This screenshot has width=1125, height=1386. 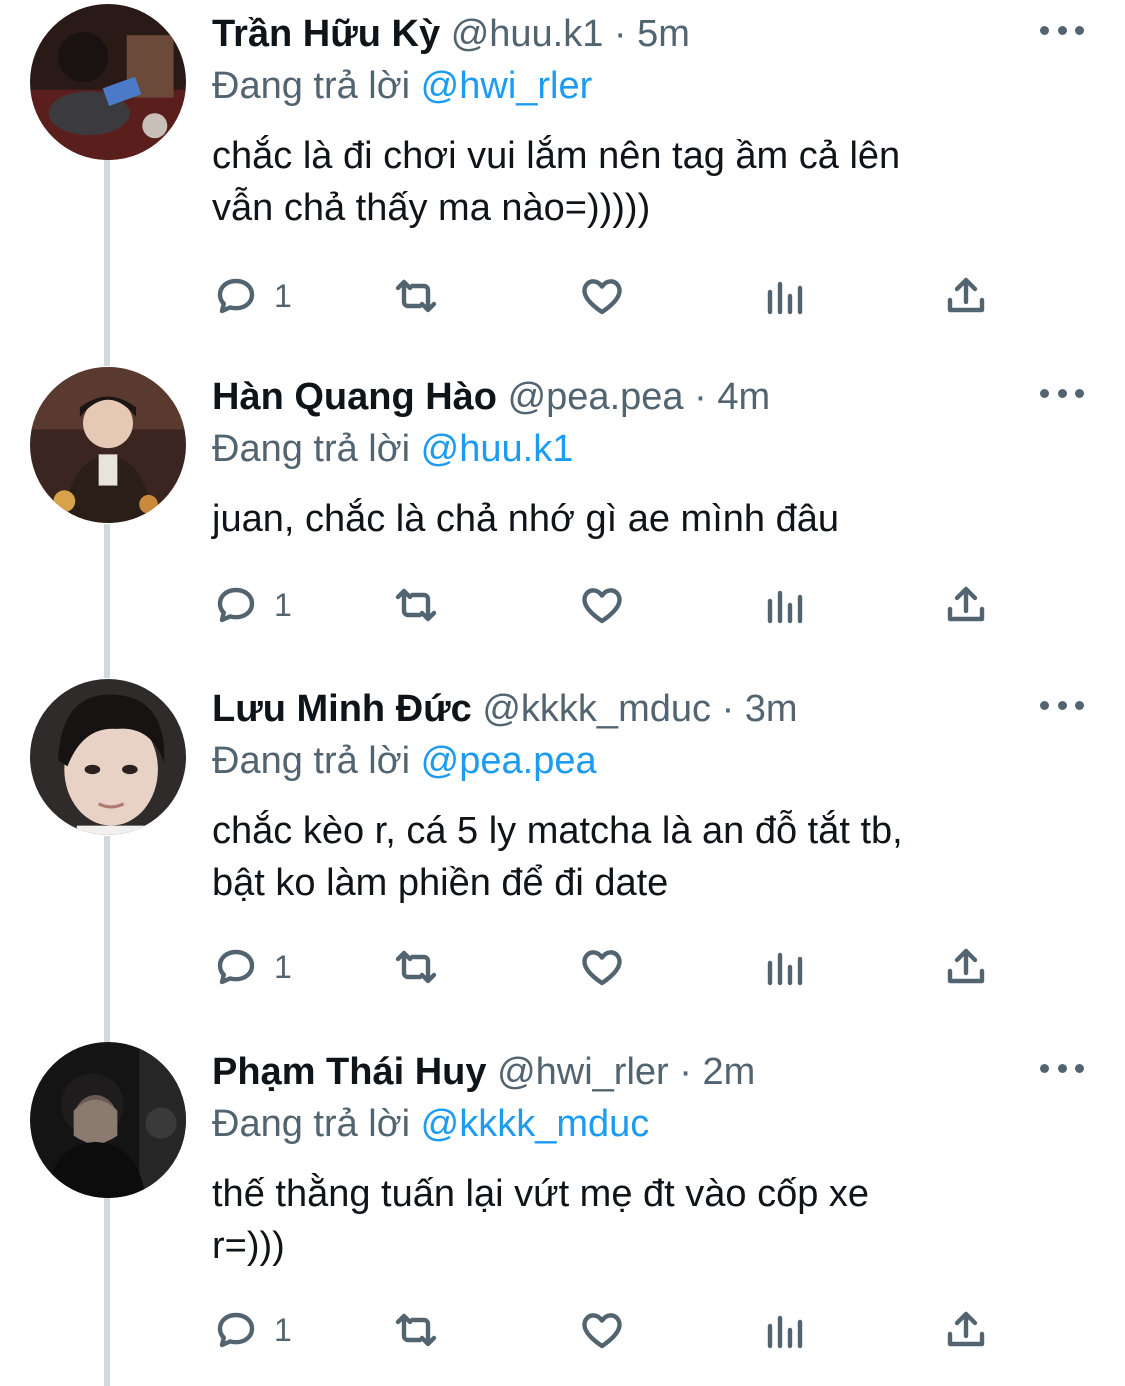 What do you see at coordinates (596, 397) in the screenshot?
I see `user-handle: @pea.pea` at bounding box center [596, 397].